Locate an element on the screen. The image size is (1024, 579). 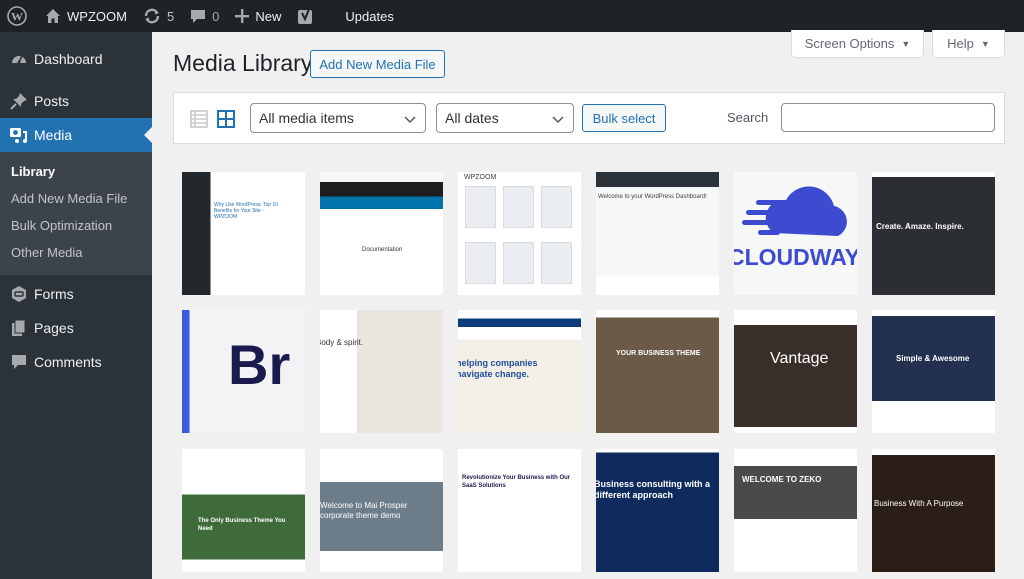
media-item: Business With A Purpose is located at coordinates (933, 510).